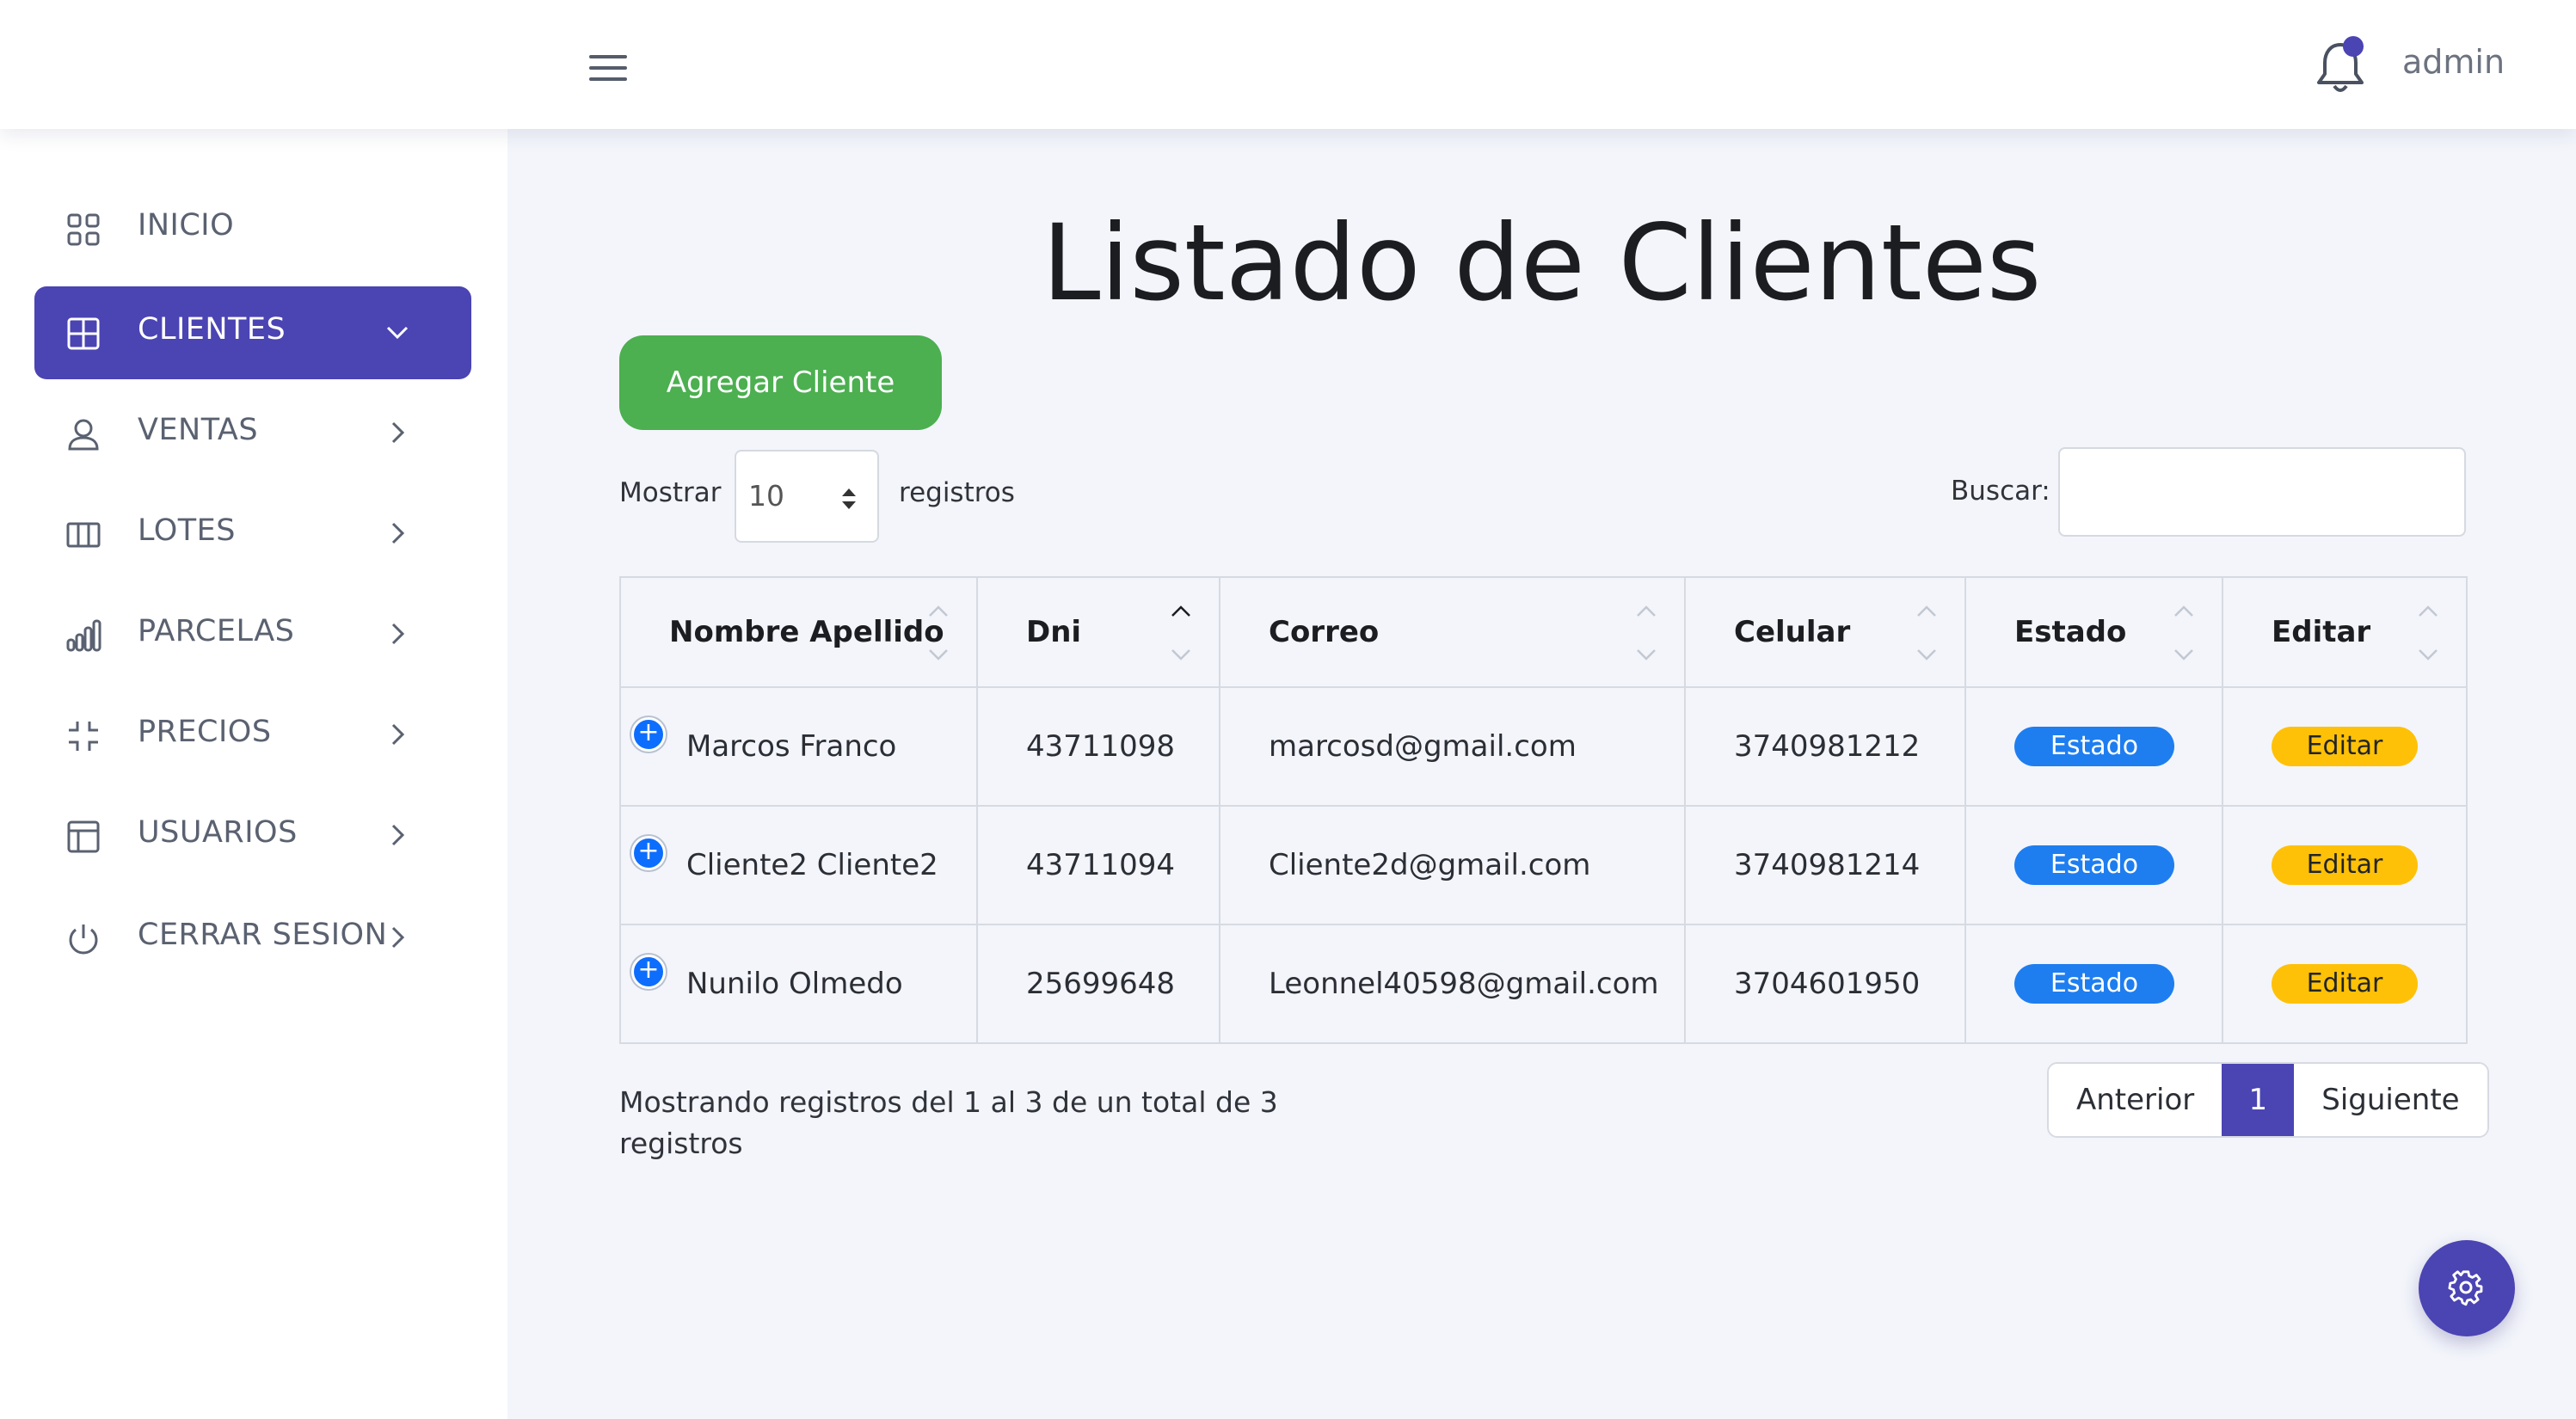 The height and width of the screenshot is (1419, 2576). What do you see at coordinates (252, 534) in the screenshot?
I see `sidebar-item-lotes: LOTES` at bounding box center [252, 534].